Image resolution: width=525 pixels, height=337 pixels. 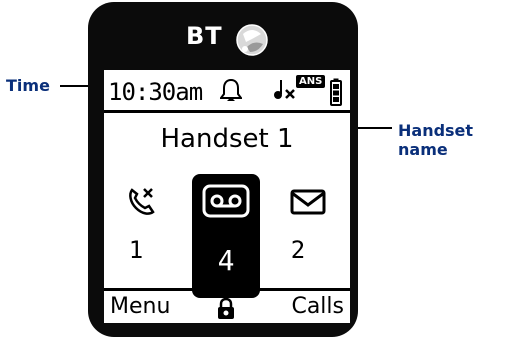 I want to click on handset-name: Handset 1, so click(x=227, y=139).